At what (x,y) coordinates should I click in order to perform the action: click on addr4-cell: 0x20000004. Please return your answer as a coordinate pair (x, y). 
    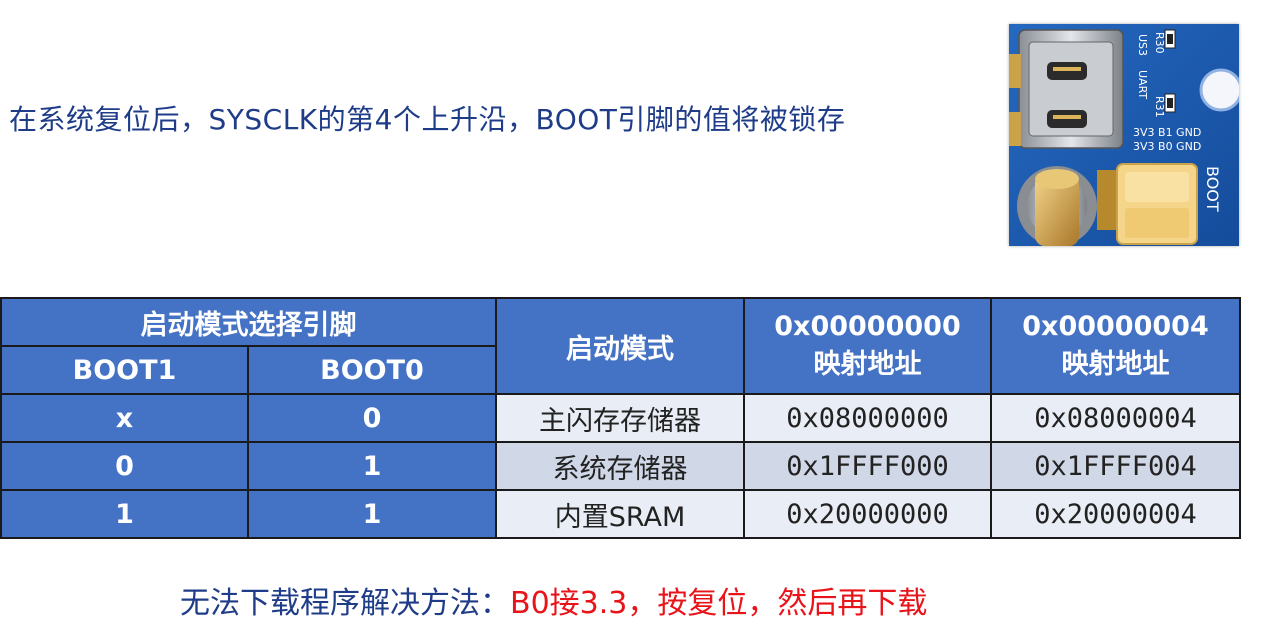
    Looking at the image, I should click on (1115, 514).